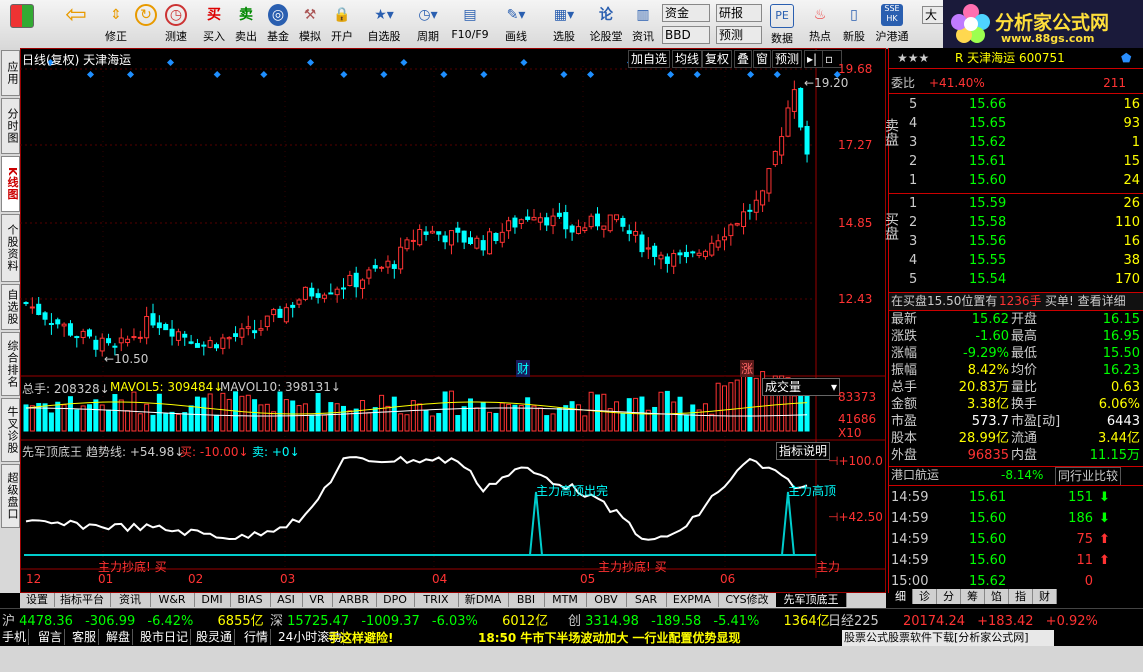 This screenshot has height=672, width=1143. Describe the element at coordinates (692, 600) in the screenshot. I see `tab-expma: EXPMA` at that location.